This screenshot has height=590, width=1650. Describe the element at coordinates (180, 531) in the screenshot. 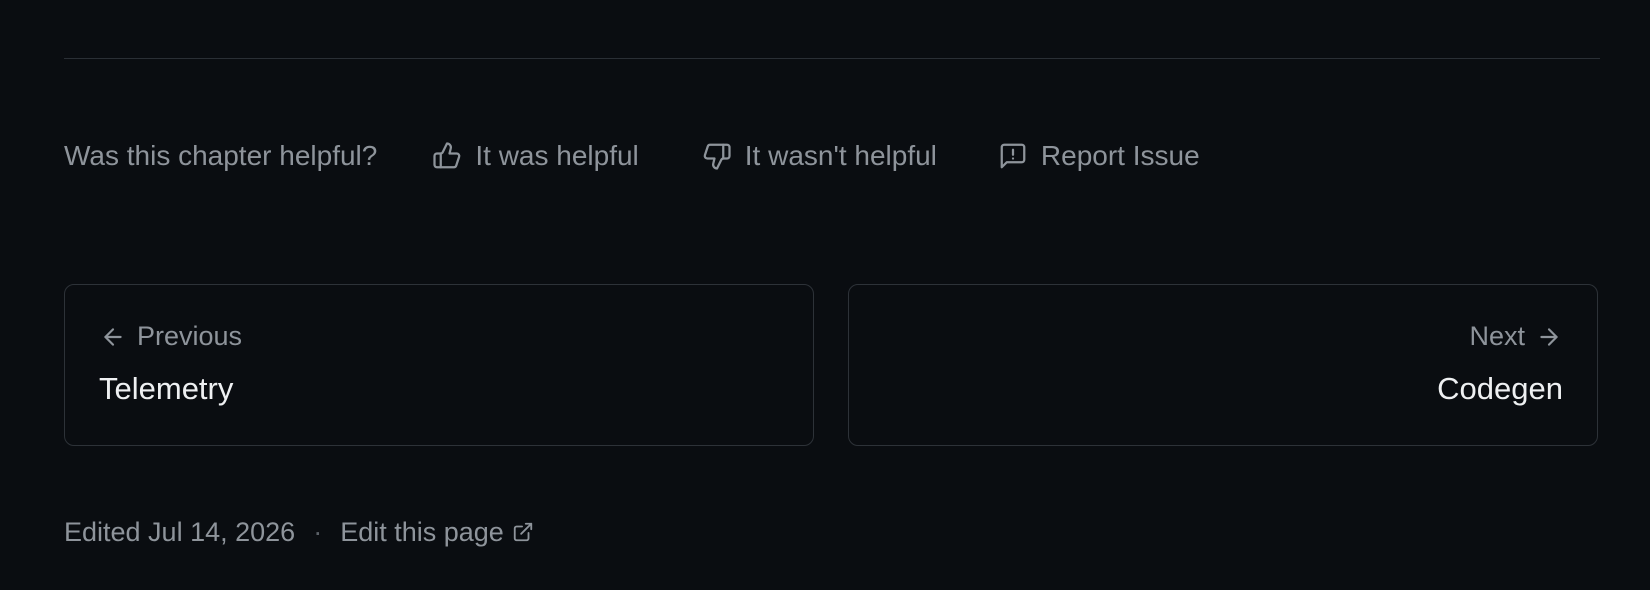

I see `edited-date: Edited Jul 14, 2026` at that location.